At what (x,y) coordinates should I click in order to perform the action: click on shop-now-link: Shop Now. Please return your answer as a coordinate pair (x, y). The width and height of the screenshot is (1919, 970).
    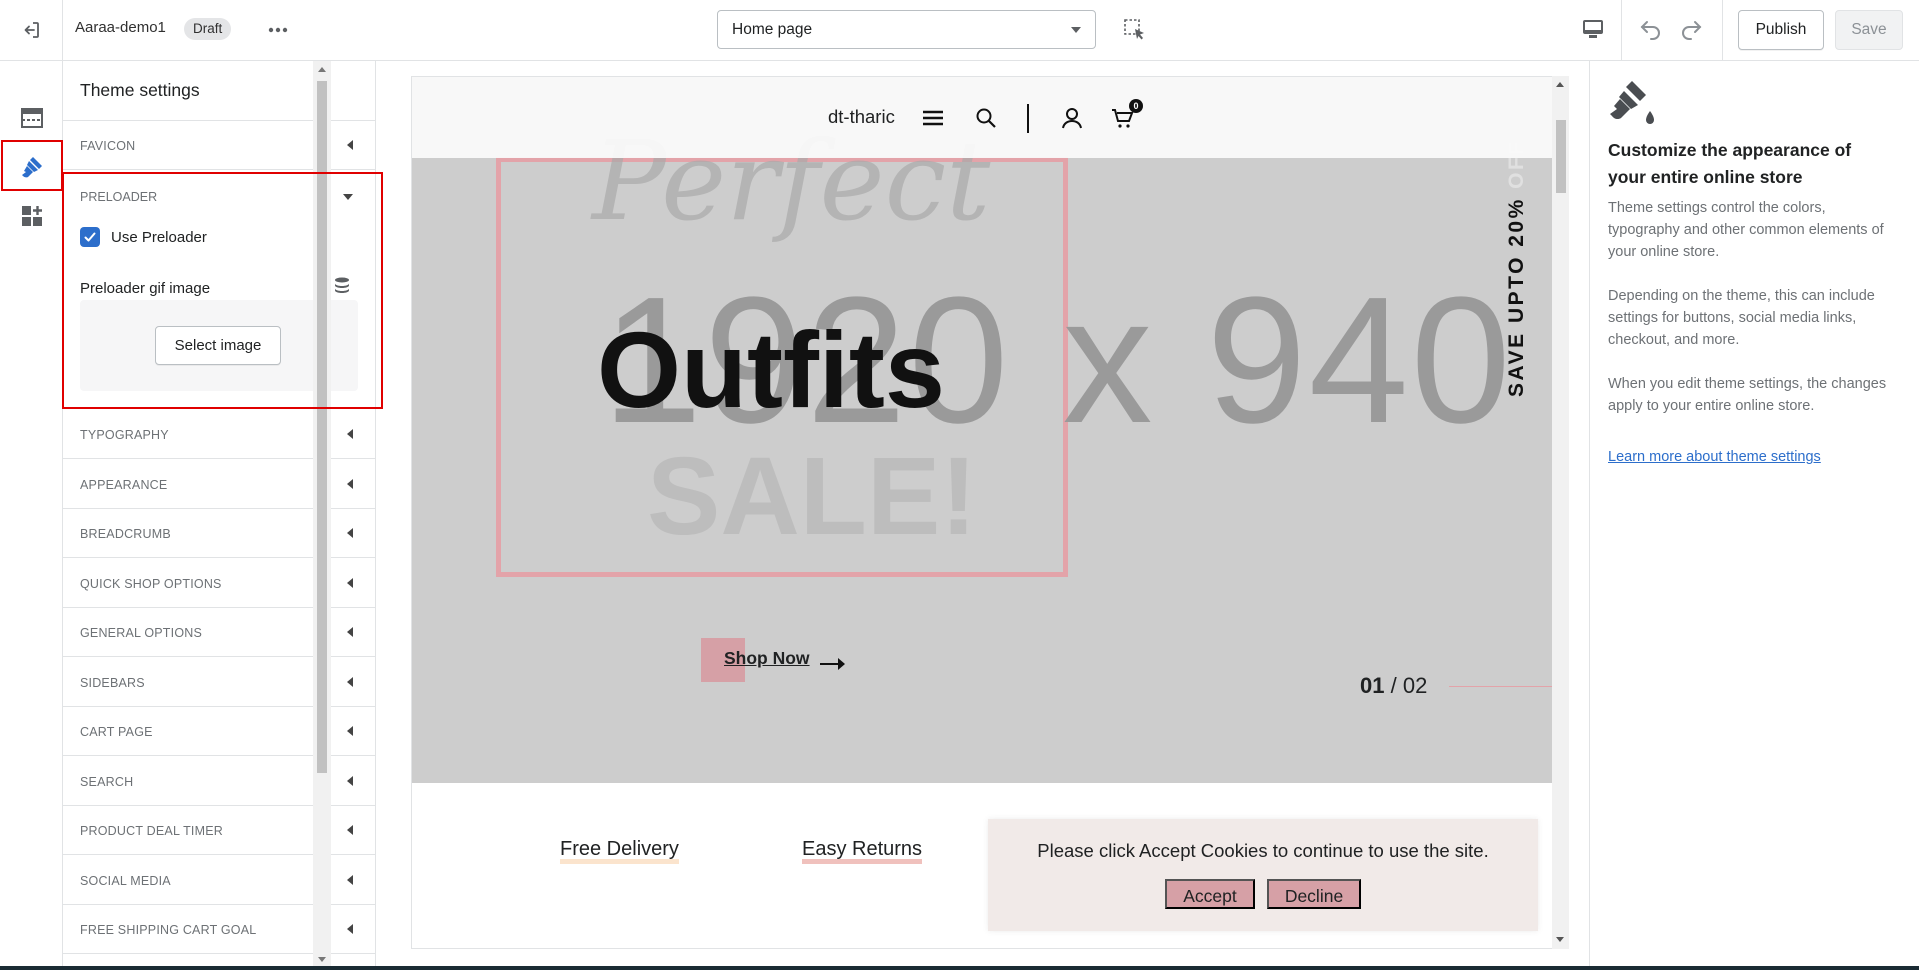
    Looking at the image, I should click on (767, 658).